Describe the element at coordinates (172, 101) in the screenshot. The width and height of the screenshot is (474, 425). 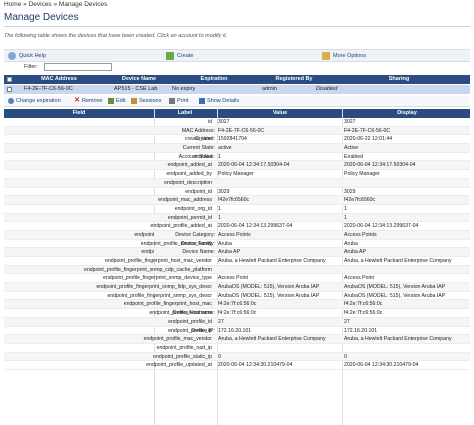
I see `printer-icon` at that location.